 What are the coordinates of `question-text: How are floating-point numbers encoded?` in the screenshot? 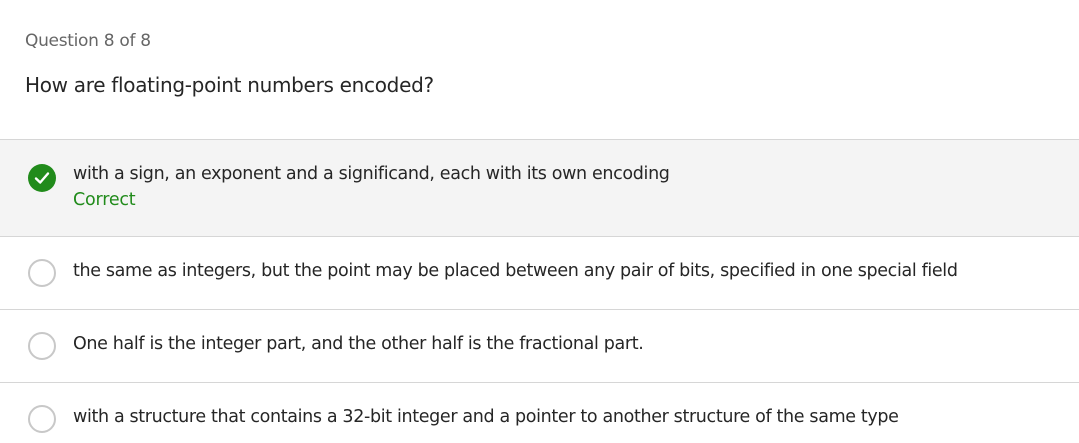 It's located at (229, 85).